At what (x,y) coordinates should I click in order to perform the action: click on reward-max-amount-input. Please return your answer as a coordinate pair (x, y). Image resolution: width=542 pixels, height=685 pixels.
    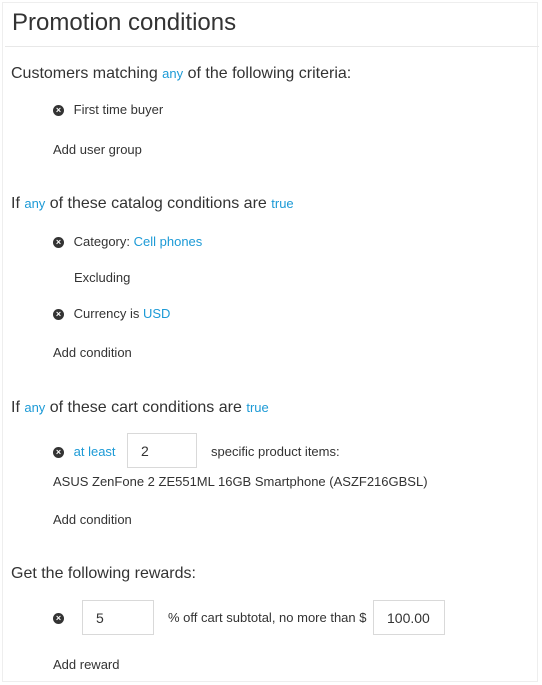
    Looking at the image, I should click on (409, 617).